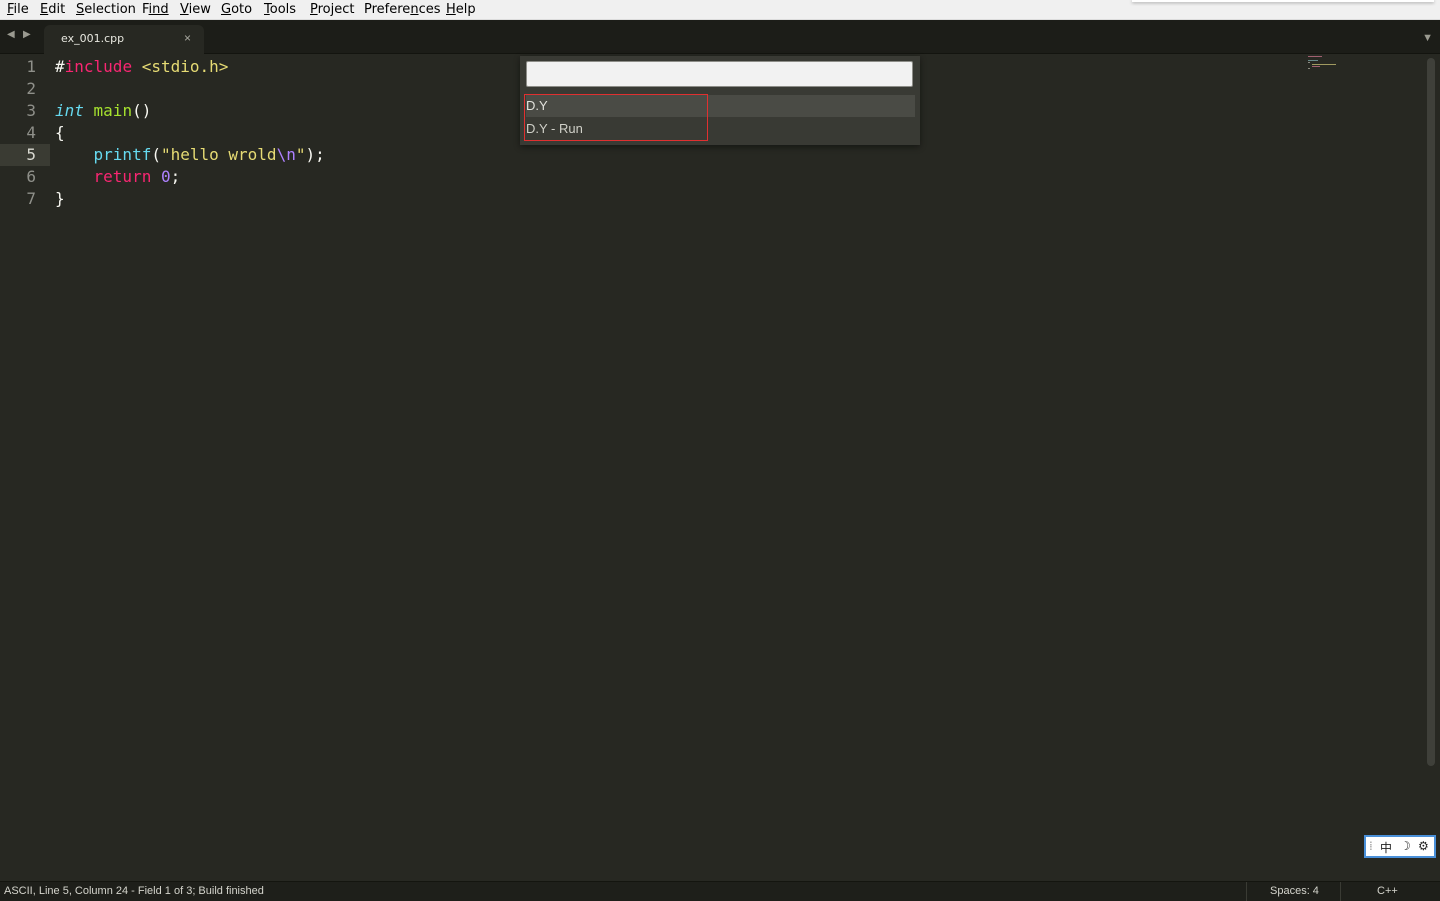 The width and height of the screenshot is (1440, 901). Describe the element at coordinates (31, 66) in the screenshot. I see `line-number: 1` at that location.